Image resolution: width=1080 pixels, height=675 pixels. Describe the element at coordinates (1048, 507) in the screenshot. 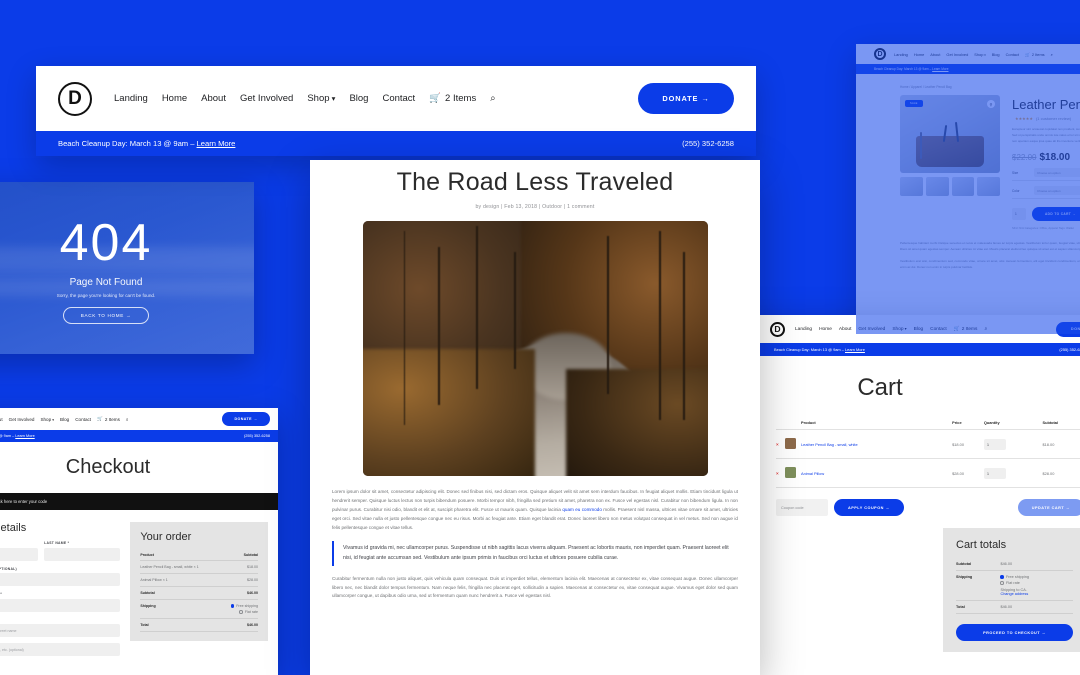

I see `update-cart-button: UPDATE CART →` at that location.